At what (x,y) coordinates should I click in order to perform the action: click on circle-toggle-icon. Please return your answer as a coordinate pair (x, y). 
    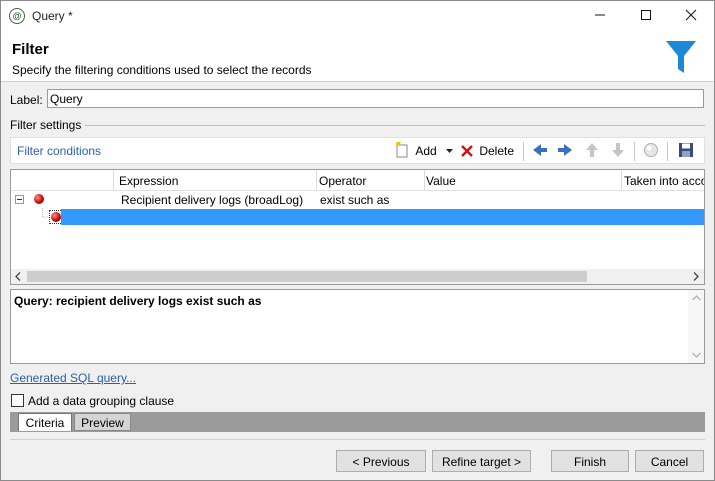
    Looking at the image, I should click on (651, 150).